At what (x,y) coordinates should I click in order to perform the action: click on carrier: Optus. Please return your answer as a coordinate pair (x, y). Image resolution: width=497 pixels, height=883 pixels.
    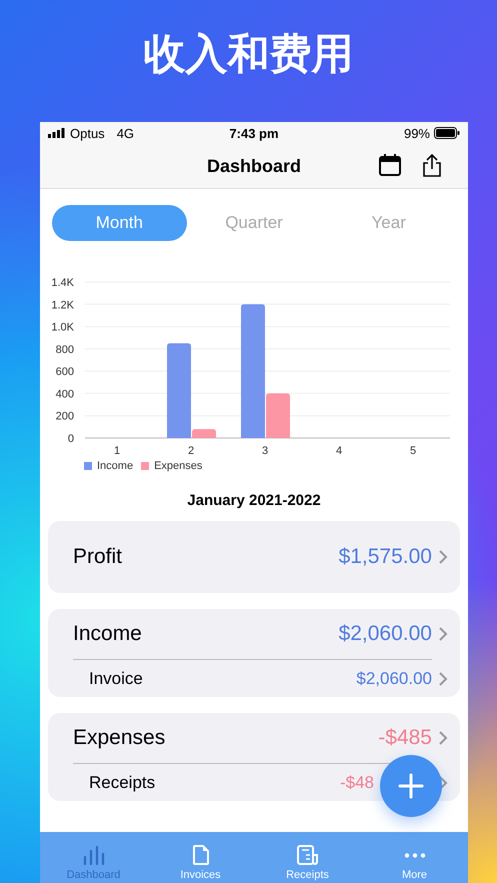
    Looking at the image, I should click on (87, 133).